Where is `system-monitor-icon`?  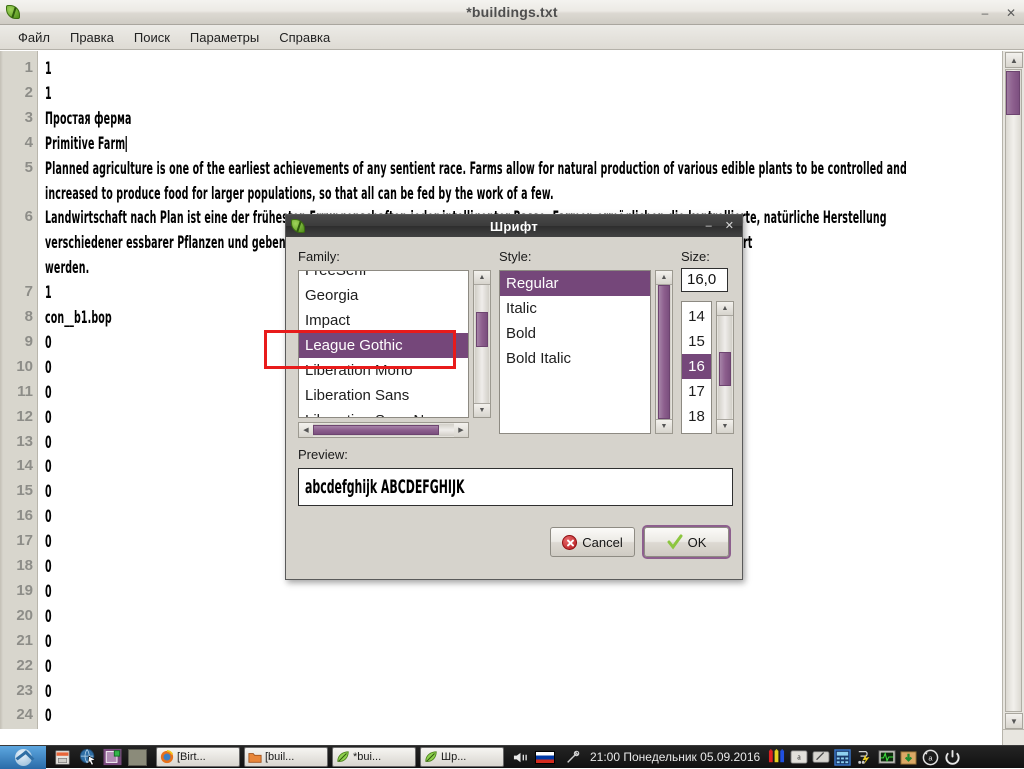 system-monitor-icon is located at coordinates (886, 757).